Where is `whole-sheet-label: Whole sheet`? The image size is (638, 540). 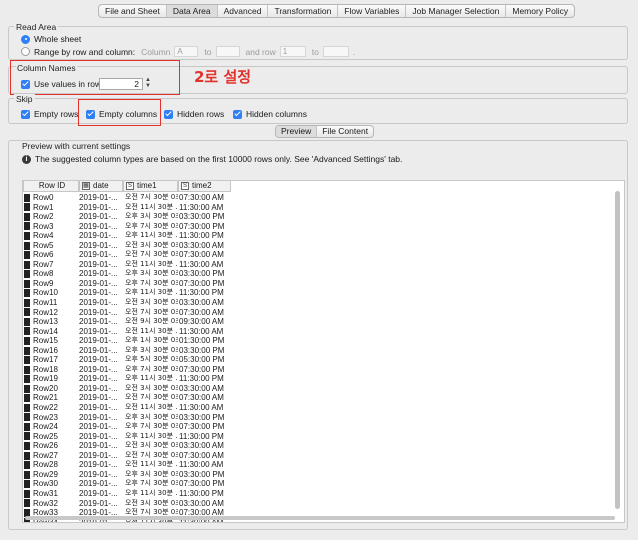 whole-sheet-label: Whole sheet is located at coordinates (58, 39).